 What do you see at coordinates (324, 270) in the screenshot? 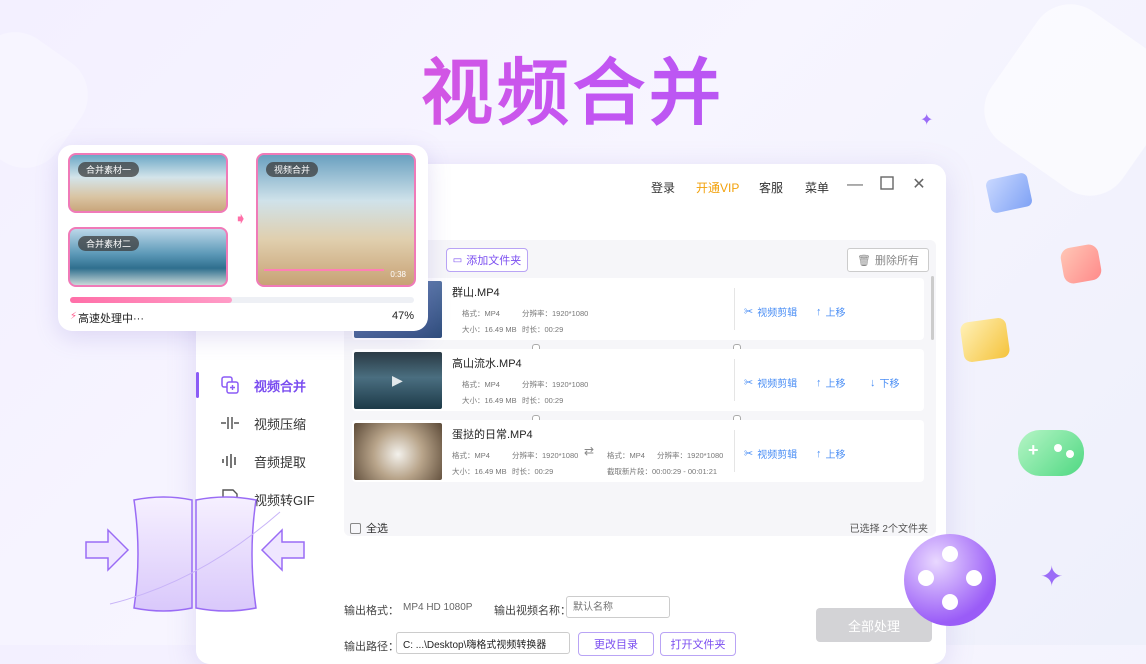
I see `merged-progress` at bounding box center [324, 270].